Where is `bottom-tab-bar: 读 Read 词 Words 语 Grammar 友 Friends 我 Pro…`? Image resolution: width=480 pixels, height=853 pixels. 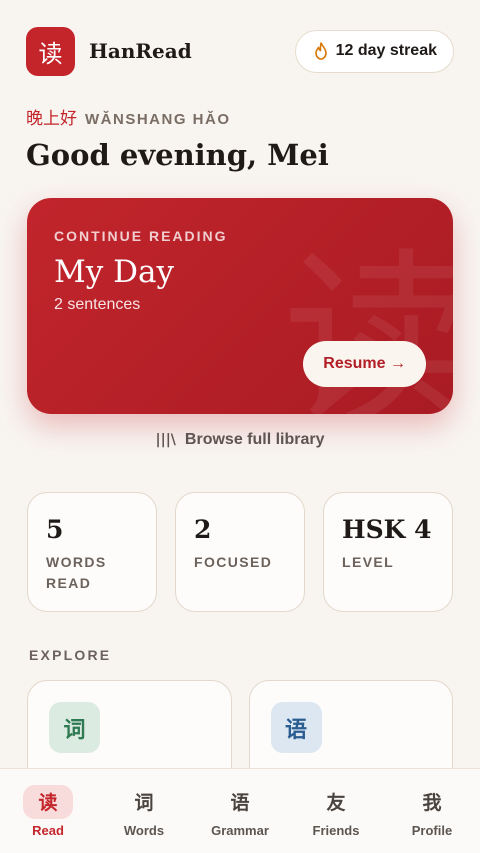 bottom-tab-bar: 读 Read 词 Words 语 Grammar 友 Friends 我 Pro… is located at coordinates (240, 810).